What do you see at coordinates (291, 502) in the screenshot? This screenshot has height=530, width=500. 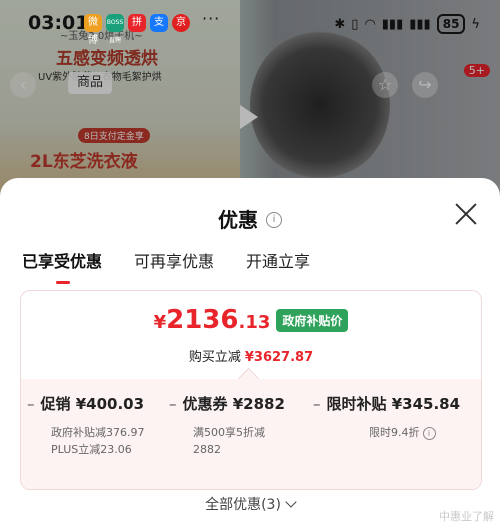 I see `chevron-down-icon` at bounding box center [291, 502].